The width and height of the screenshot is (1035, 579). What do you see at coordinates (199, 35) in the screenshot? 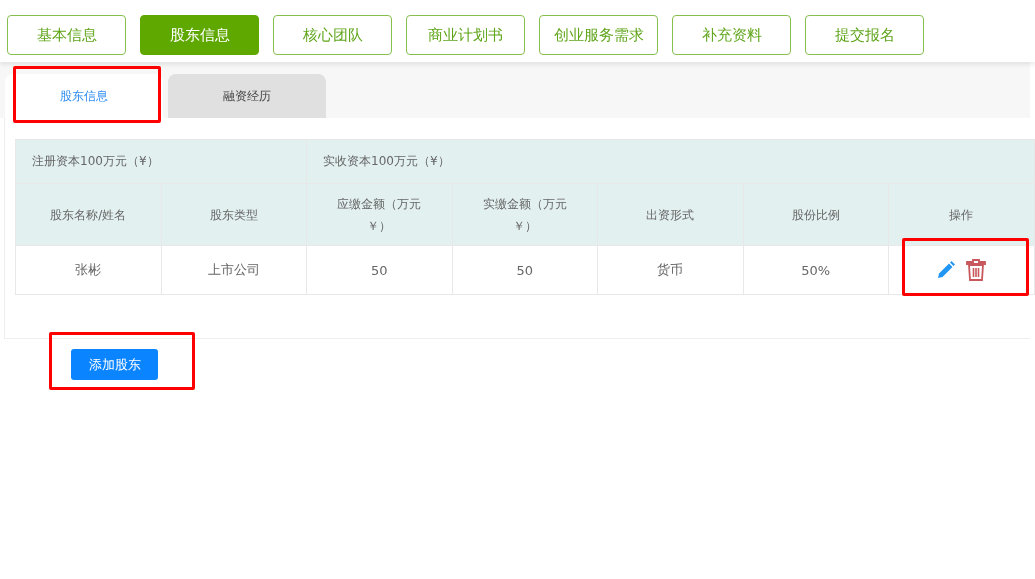
I see `step-tab: 股东信息` at bounding box center [199, 35].